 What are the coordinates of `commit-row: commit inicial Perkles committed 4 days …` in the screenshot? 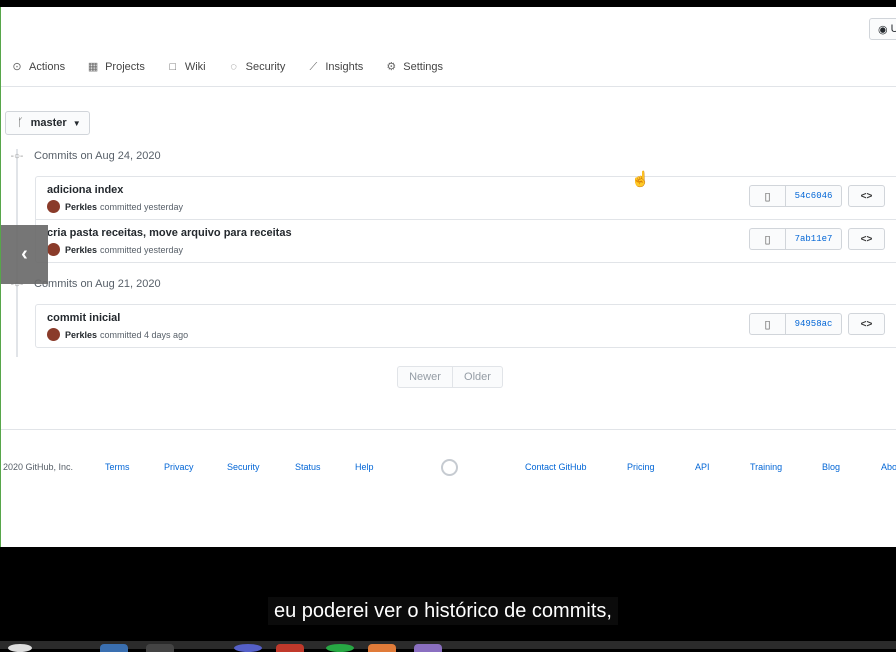 It's located at (466, 326).